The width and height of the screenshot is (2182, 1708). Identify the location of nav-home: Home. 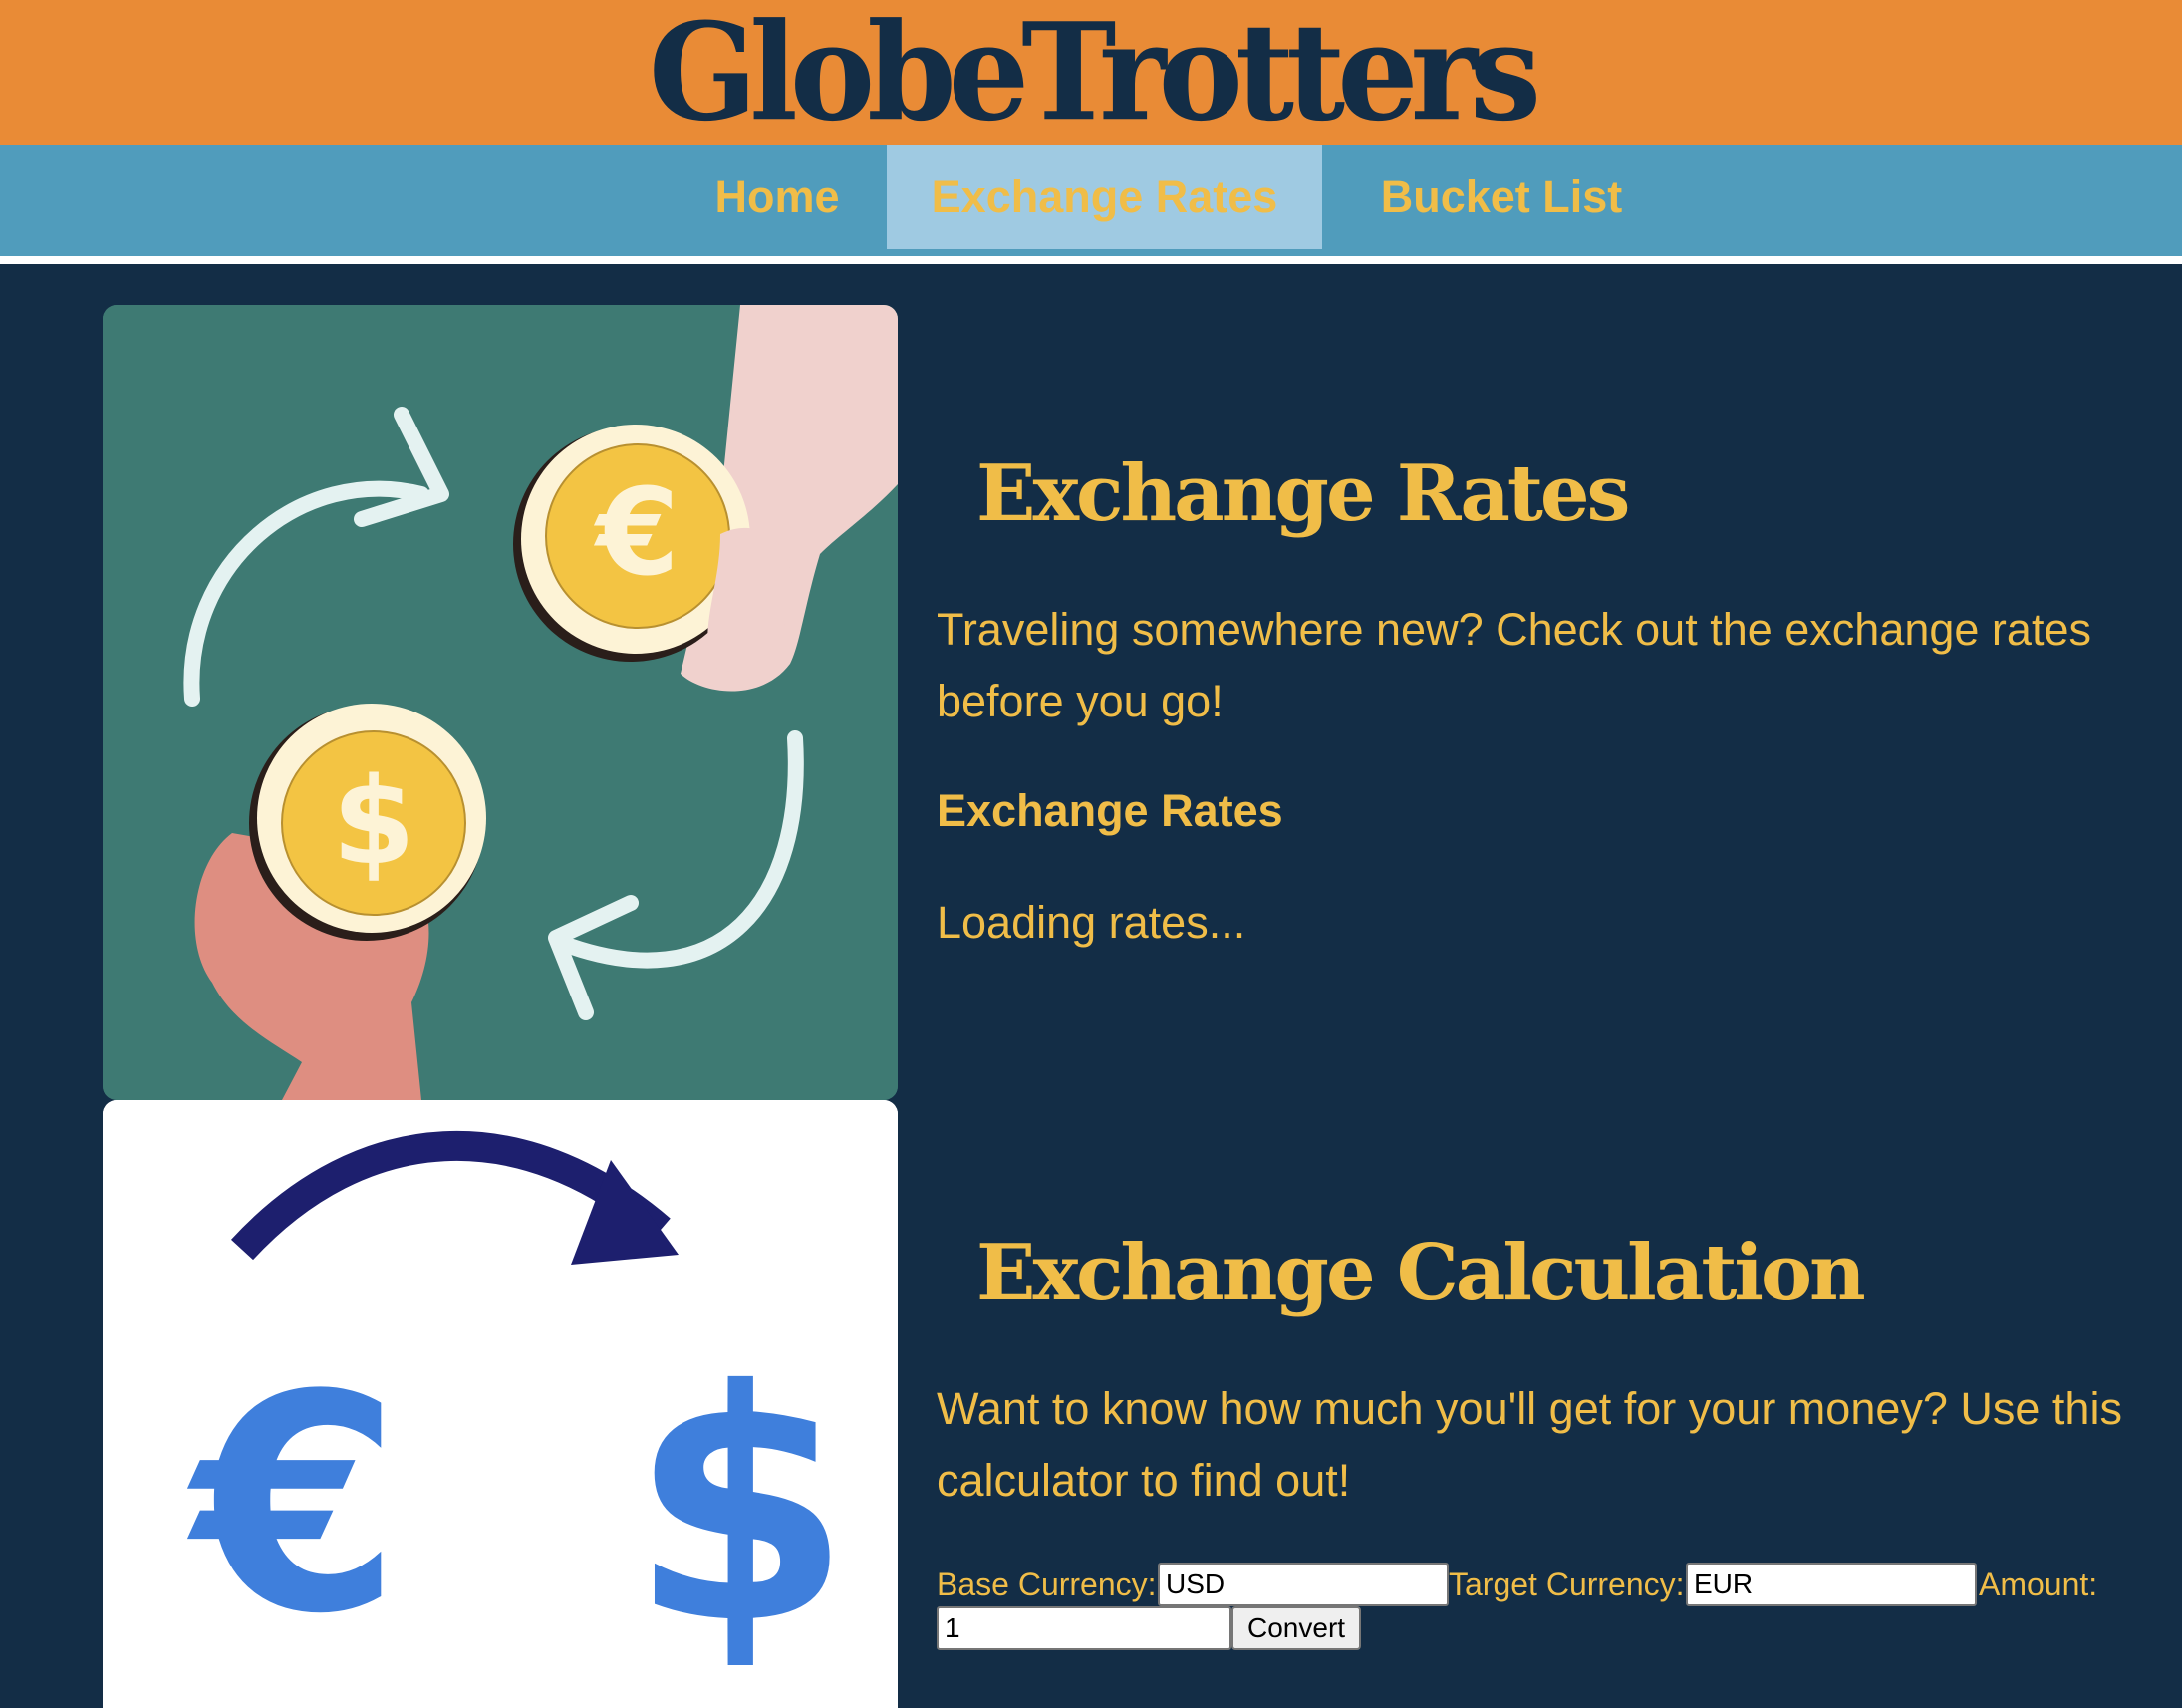
(777, 197).